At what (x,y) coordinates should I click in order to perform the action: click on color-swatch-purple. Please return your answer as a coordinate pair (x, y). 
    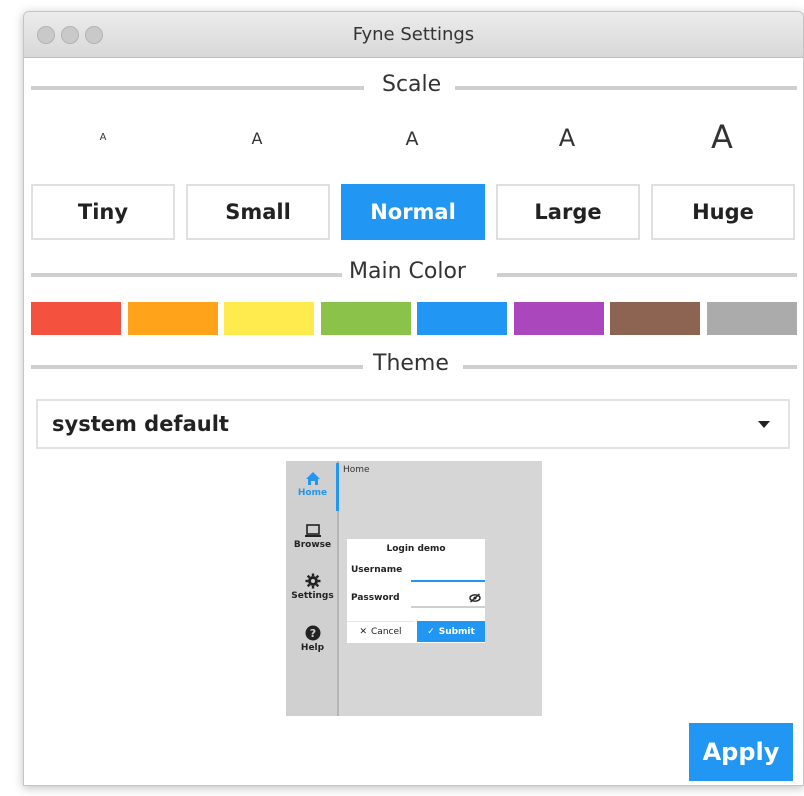
    Looking at the image, I should click on (559, 318).